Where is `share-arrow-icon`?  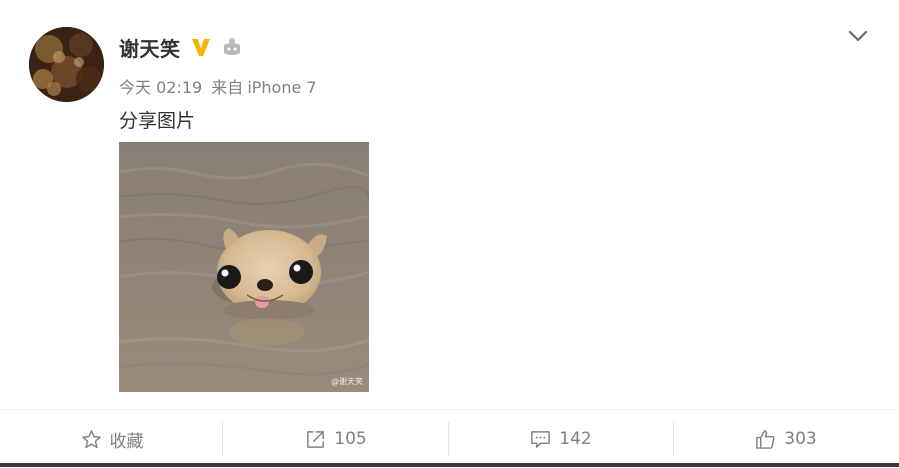
share-arrow-icon is located at coordinates (316, 439).